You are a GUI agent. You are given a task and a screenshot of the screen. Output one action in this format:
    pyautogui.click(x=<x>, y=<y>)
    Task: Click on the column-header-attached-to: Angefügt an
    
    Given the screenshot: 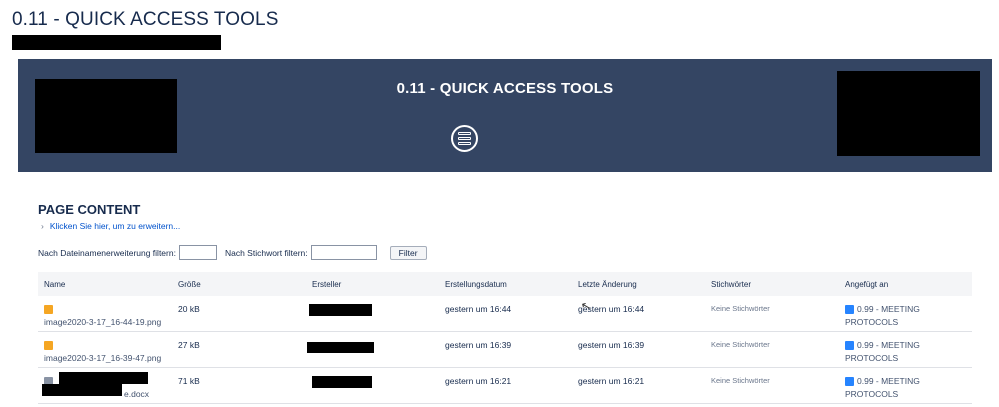 What is the action you would take?
    pyautogui.click(x=866, y=284)
    